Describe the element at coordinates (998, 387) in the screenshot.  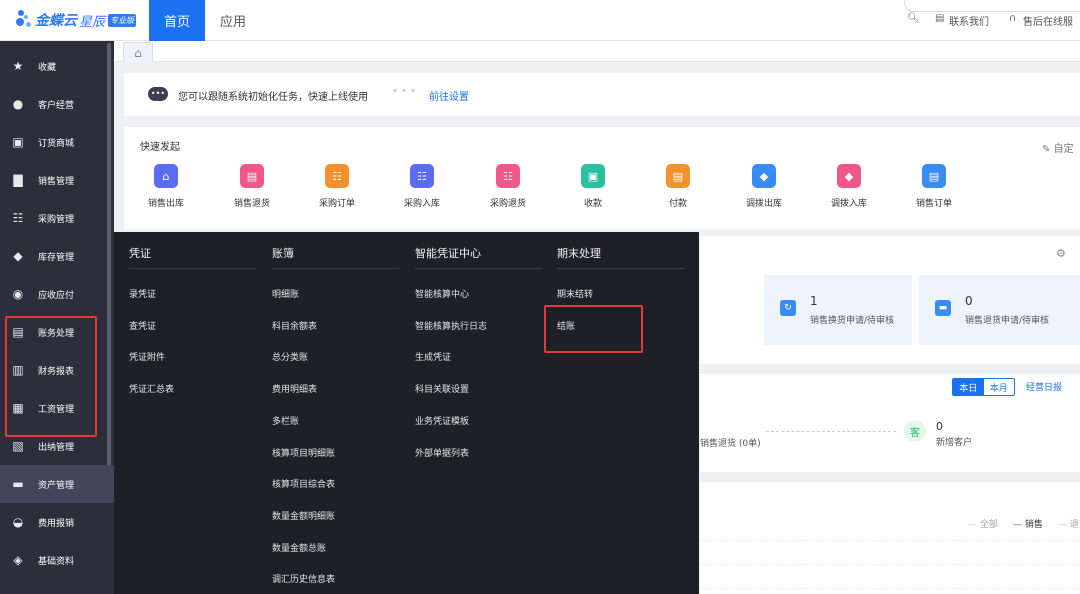
I see `period-month-button: 本月` at that location.